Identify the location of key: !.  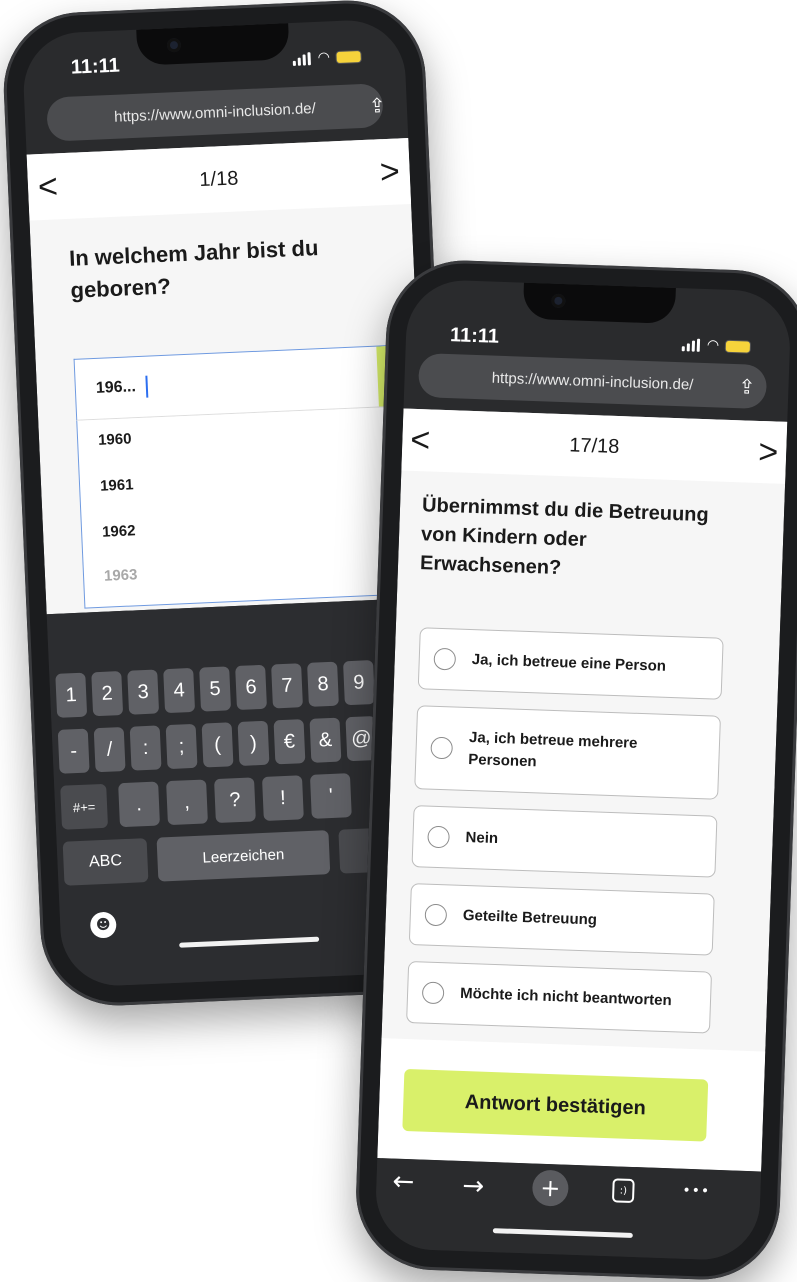
(282, 798).